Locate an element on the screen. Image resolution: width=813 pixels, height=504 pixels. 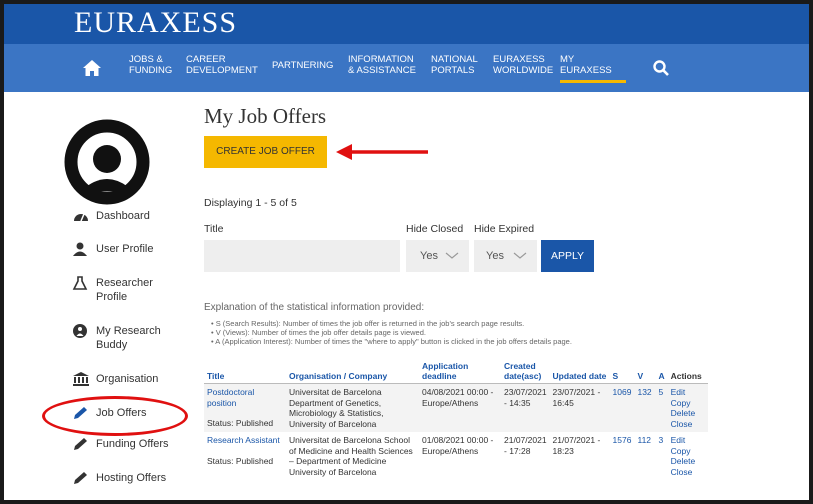
application-interest-count: 3 is located at coordinates (661, 440).